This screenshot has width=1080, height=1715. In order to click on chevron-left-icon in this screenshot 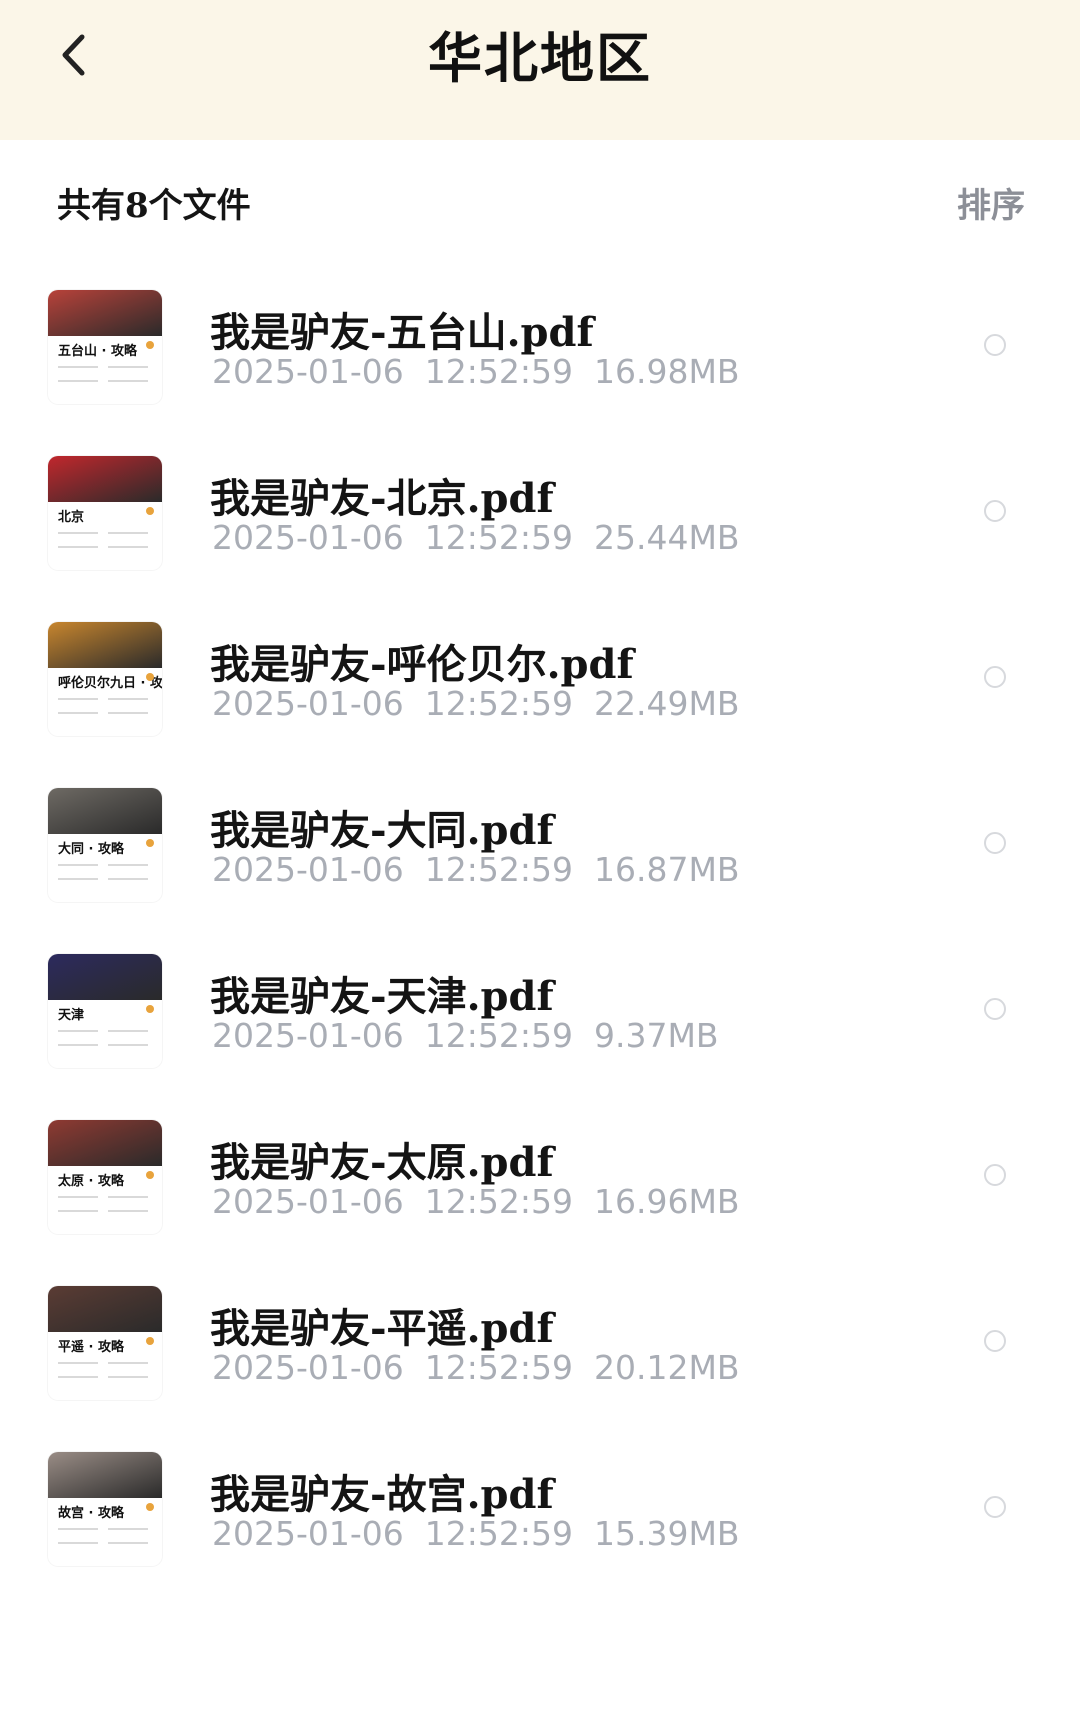, I will do `click(73, 55)`.